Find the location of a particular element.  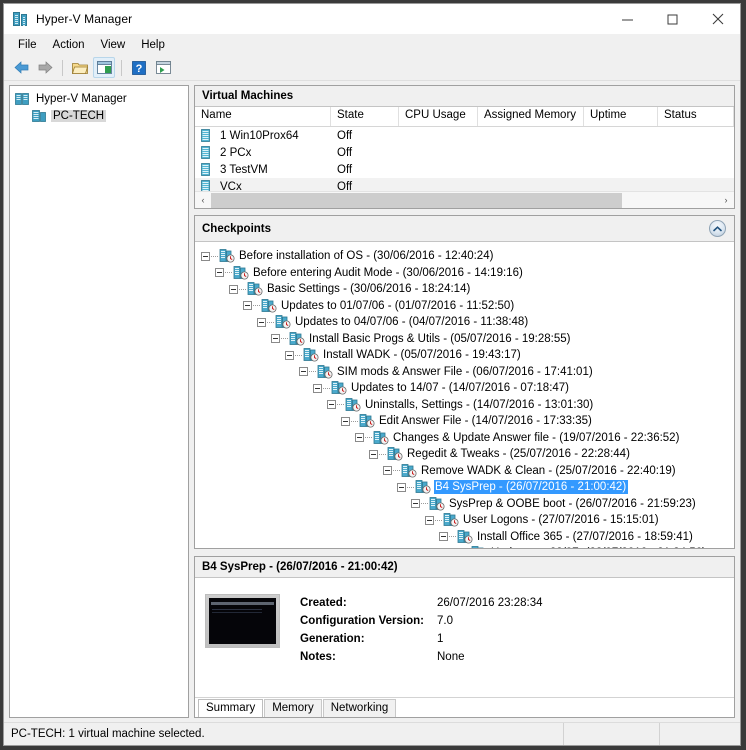

table-row: 3 TestVM Off is located at coordinates (464, 169).